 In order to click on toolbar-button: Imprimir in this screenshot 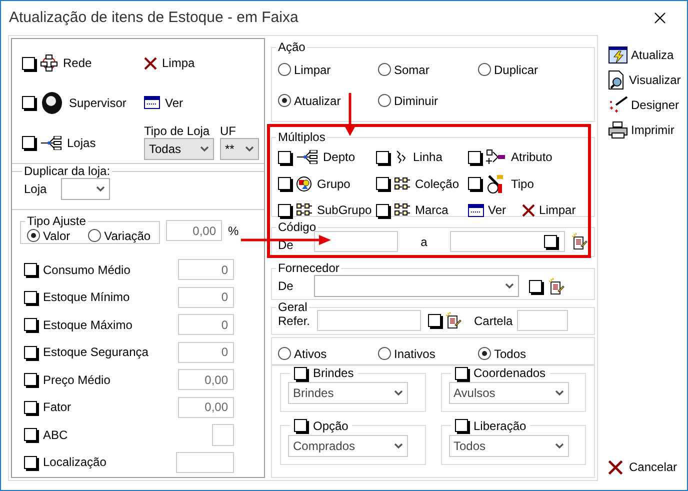, I will do `click(647, 130)`.